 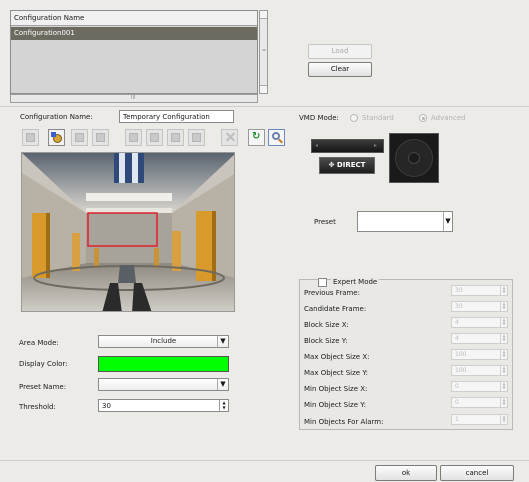 I want to click on min-object-size-y-label: Min Object Size Y:, so click(x=335, y=405).